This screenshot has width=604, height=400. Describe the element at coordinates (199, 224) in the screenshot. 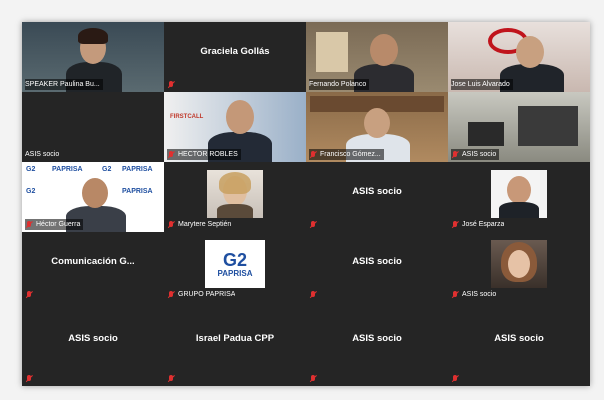

I see `participant-name: Marytere Septién` at that location.